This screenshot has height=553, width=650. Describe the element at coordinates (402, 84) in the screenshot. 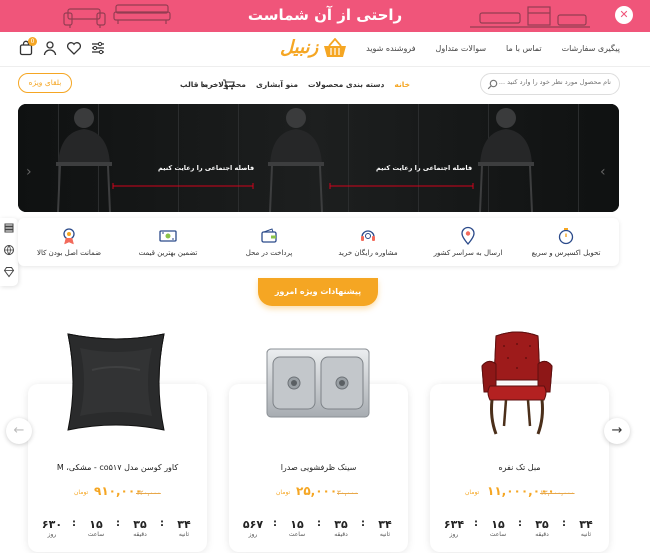

I see `nav-home: خانه` at that location.